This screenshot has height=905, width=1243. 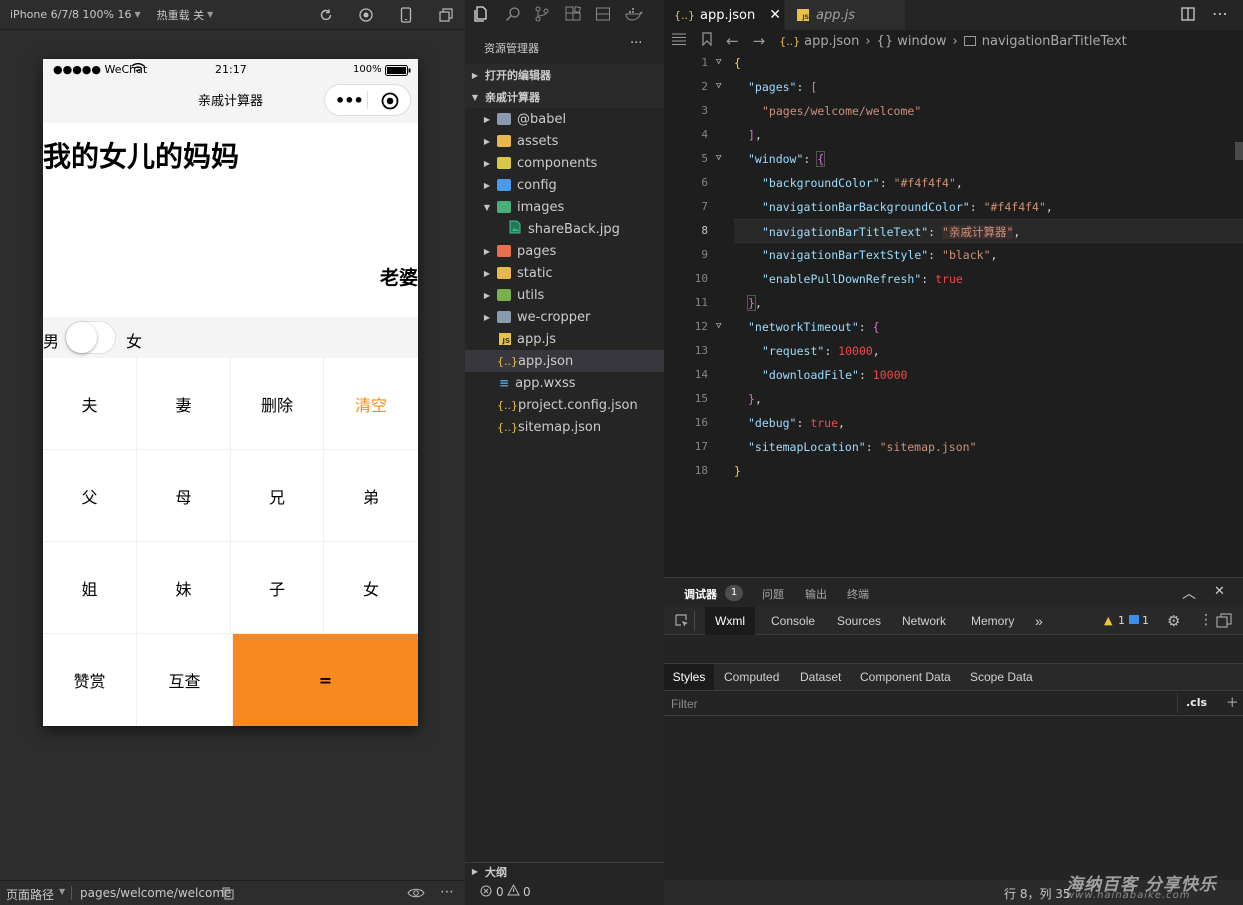 I want to click on key-younger-sister: 妹, so click(x=183, y=587).